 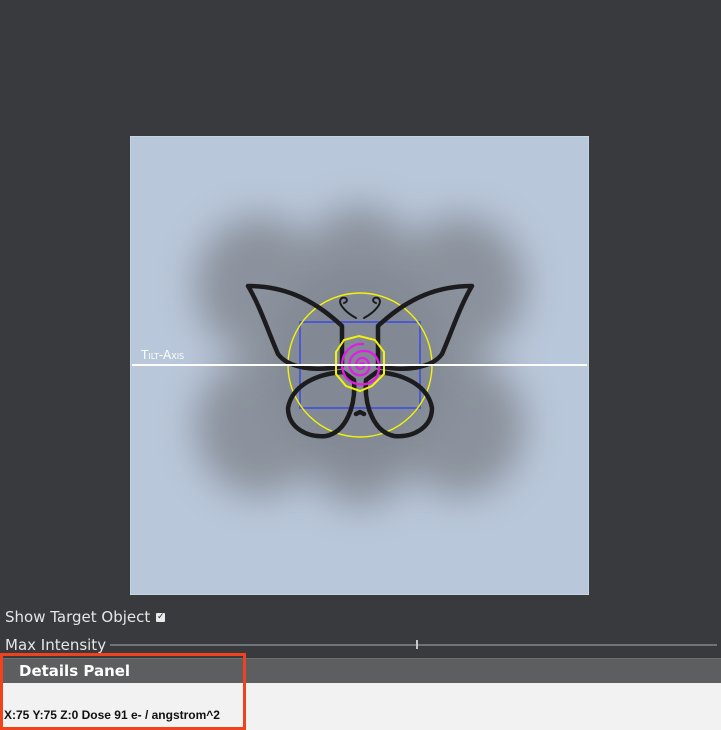 I want to click on details-panel-header: Details Panel, so click(x=360, y=670).